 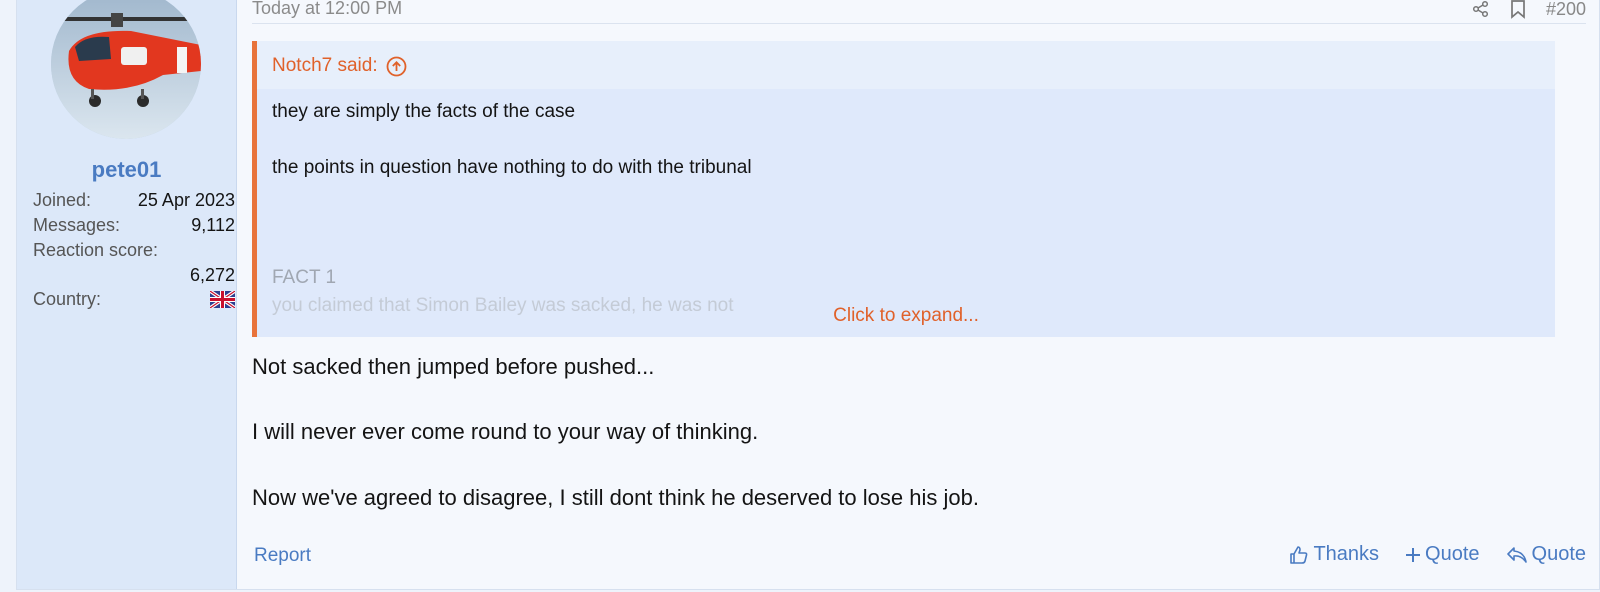 I want to click on quote-header: Notch7 said:, so click(x=906, y=65).